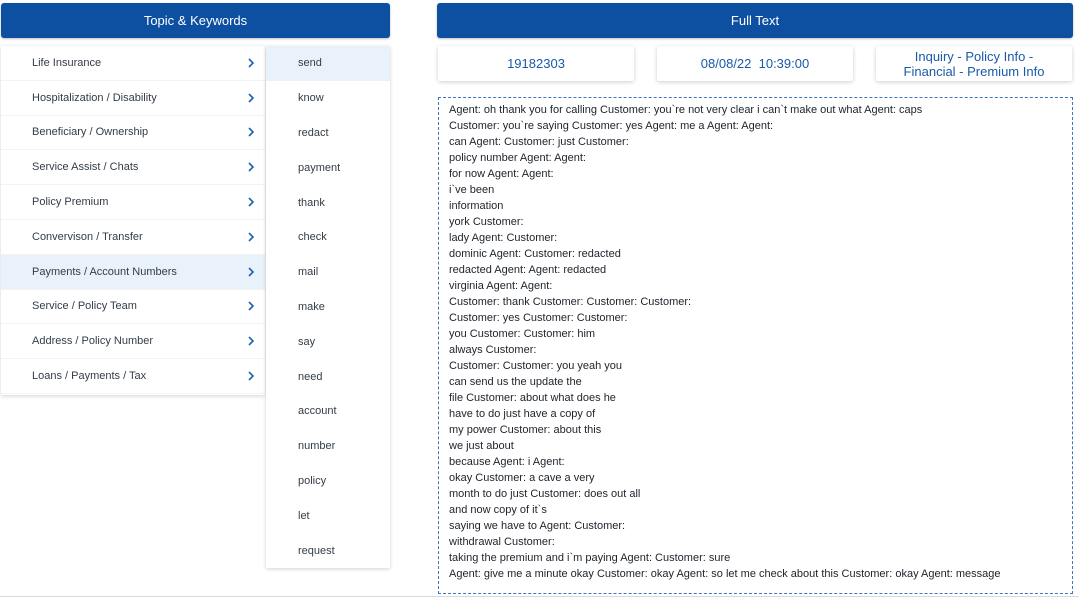 Image resolution: width=1079 pixels, height=598 pixels. I want to click on topic-item-label: Loans / Payments / Tax, so click(89, 376).